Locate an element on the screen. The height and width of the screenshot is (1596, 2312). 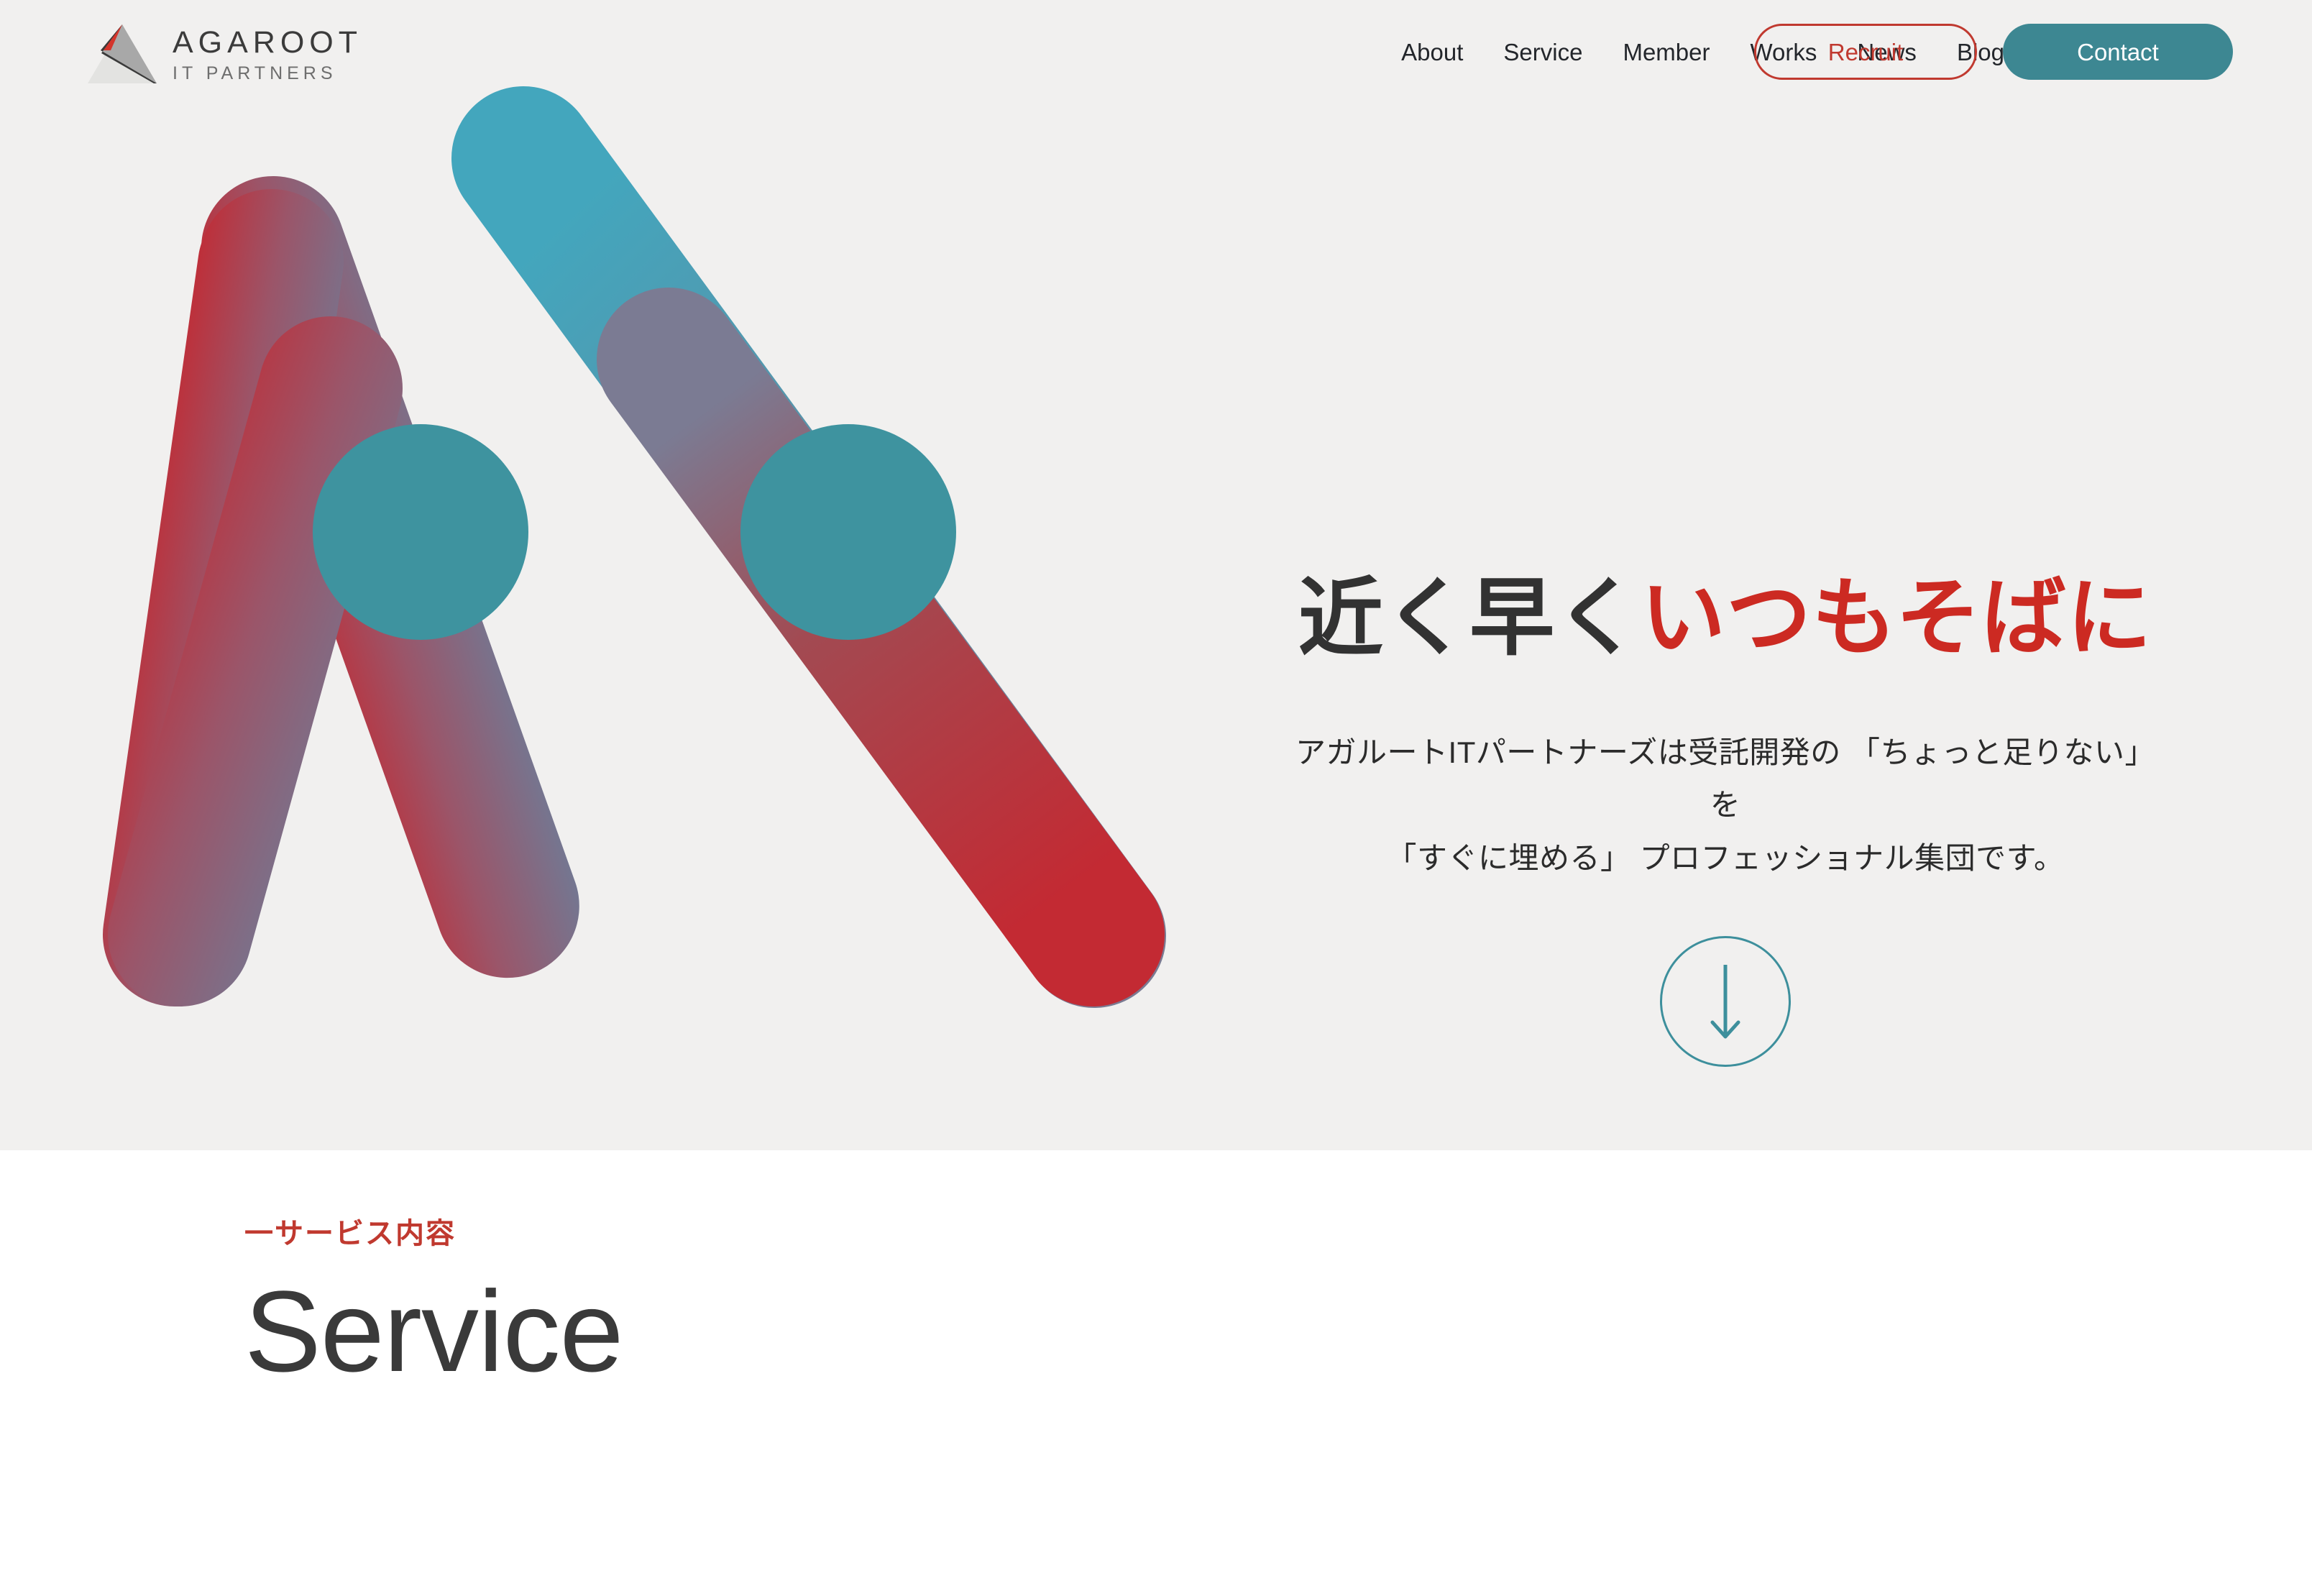
agaroot-triangle-logo-icon is located at coordinates (122, 53).